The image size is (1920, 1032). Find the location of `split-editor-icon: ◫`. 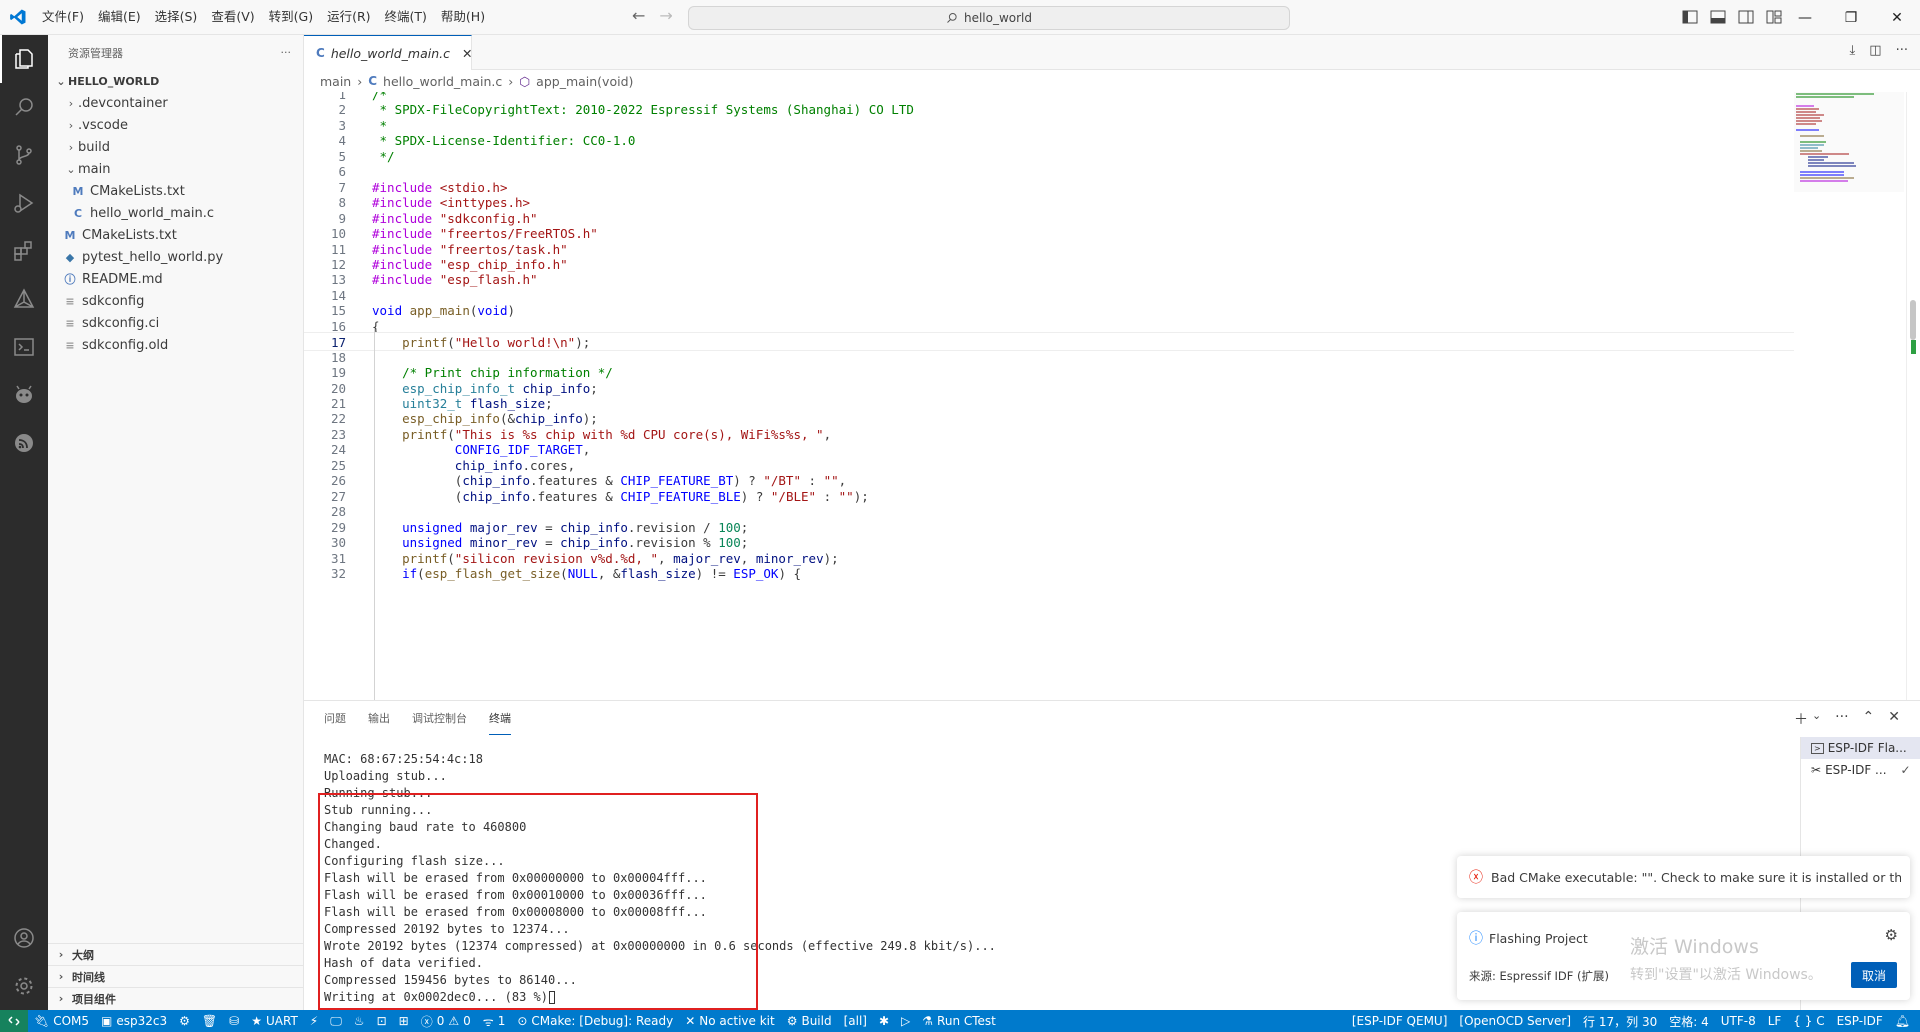

split-editor-icon: ◫ is located at coordinates (1875, 50).